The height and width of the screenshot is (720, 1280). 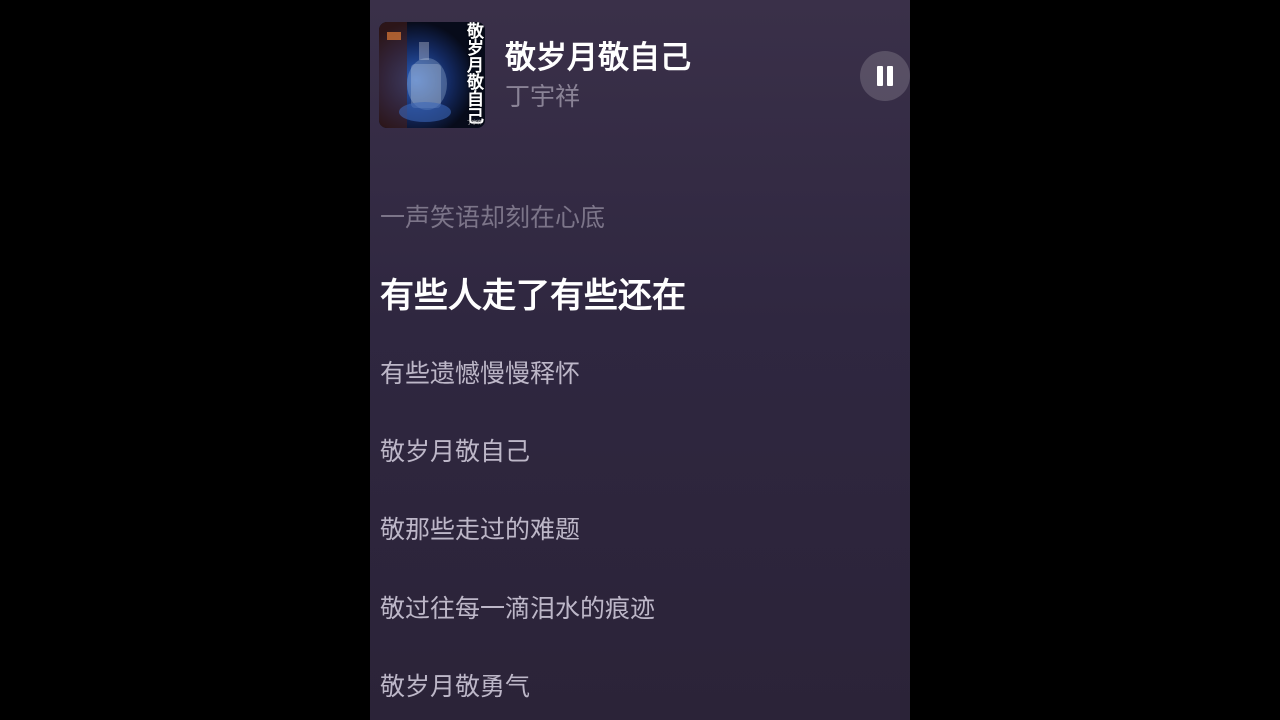 What do you see at coordinates (473, 73) in the screenshot?
I see `album-cover-title: 敬岁月敬自己` at bounding box center [473, 73].